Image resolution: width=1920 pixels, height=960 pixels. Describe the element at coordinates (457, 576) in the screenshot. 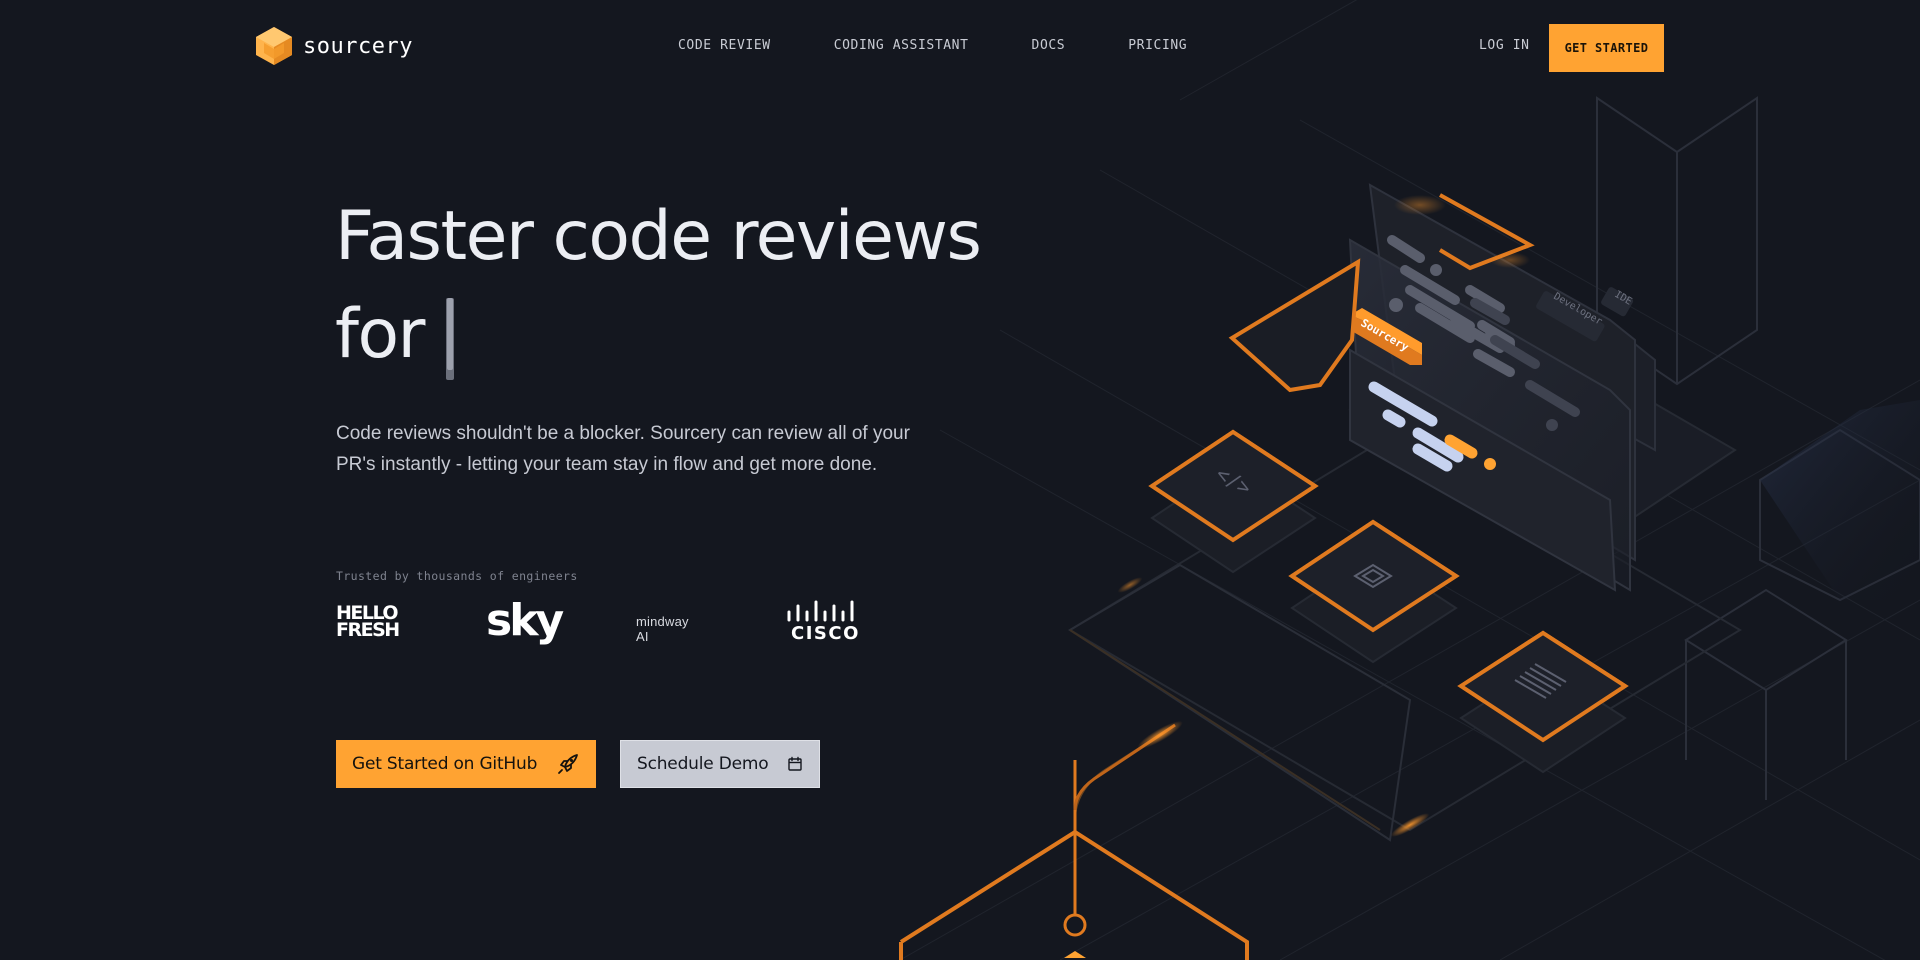

I see `trusted-label: Trusted by thousands of engineers` at that location.